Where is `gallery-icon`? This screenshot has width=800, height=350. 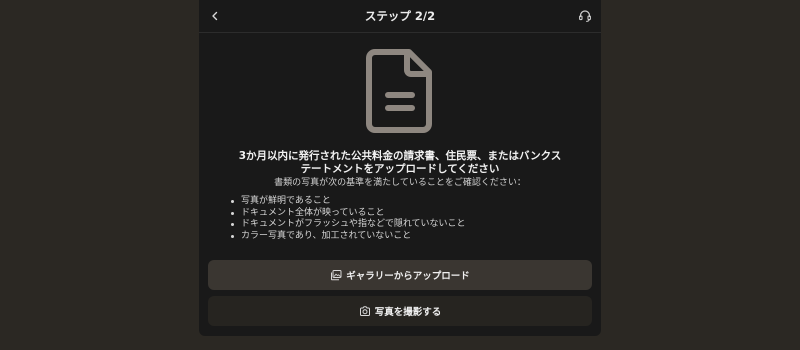 gallery-icon is located at coordinates (336, 275).